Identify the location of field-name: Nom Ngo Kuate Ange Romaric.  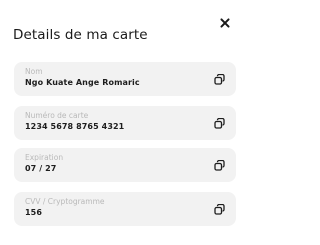
(125, 79).